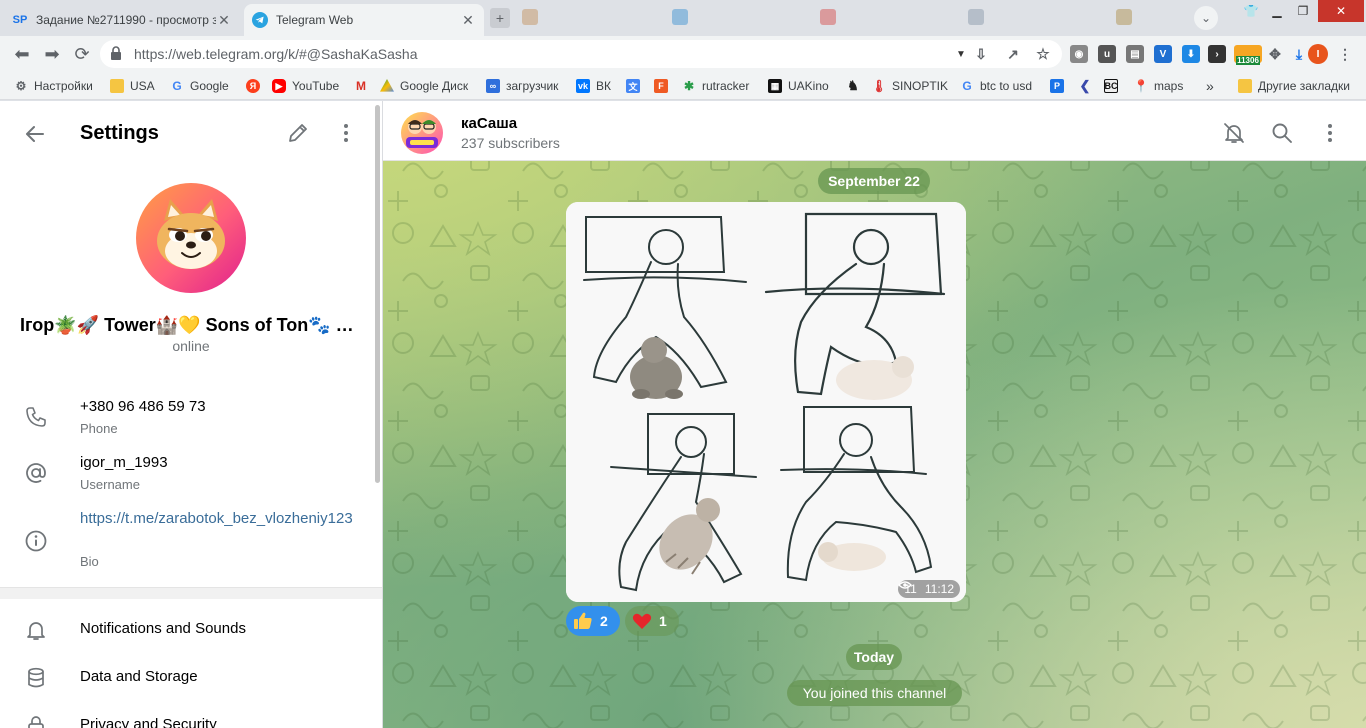 The height and width of the screenshot is (728, 1366). Describe the element at coordinates (199, 86) in the screenshot. I see `bookmark-google: G Google` at that location.